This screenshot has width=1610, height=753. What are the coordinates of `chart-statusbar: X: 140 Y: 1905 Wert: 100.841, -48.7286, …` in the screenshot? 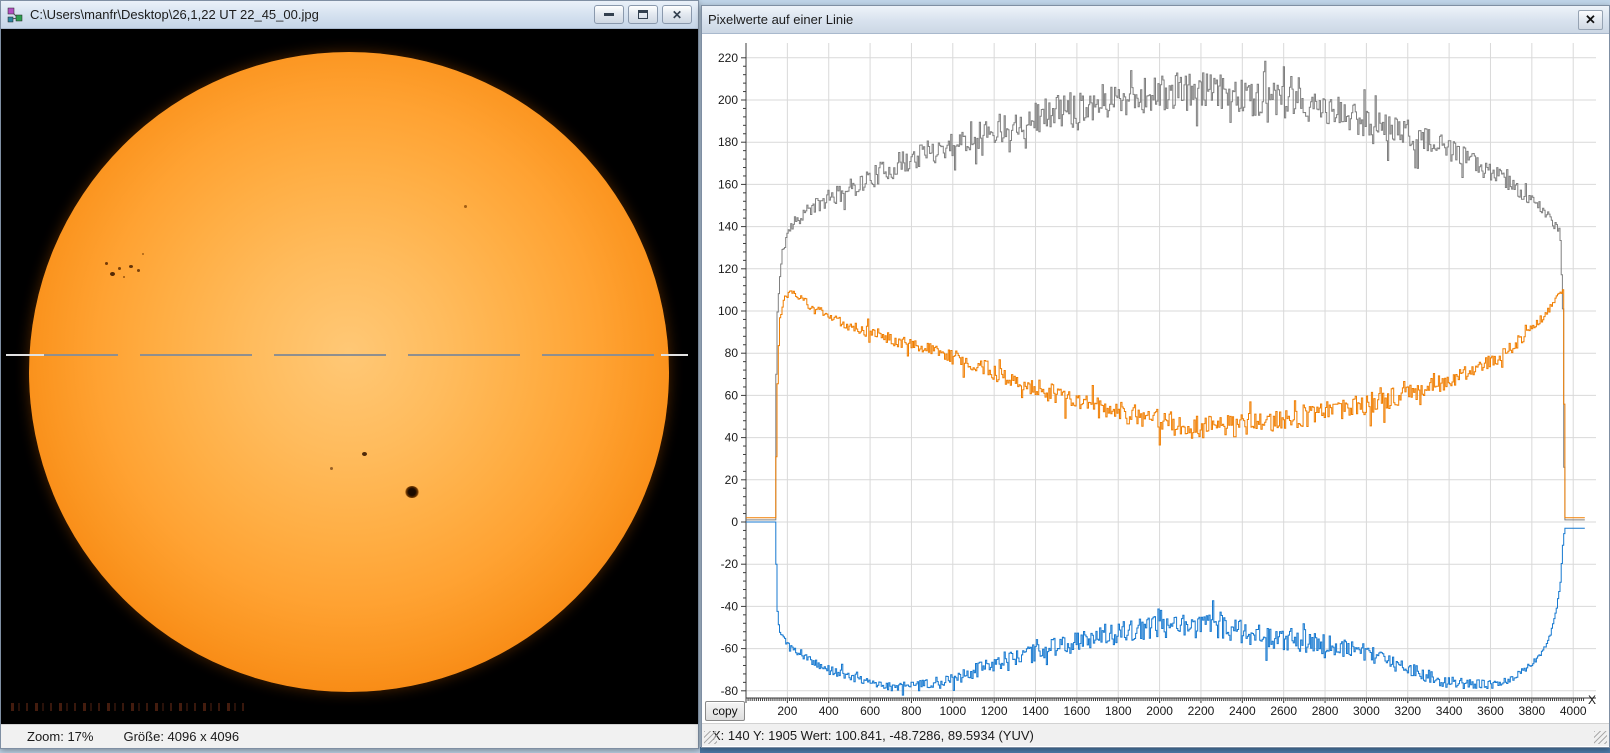 It's located at (1155, 734).